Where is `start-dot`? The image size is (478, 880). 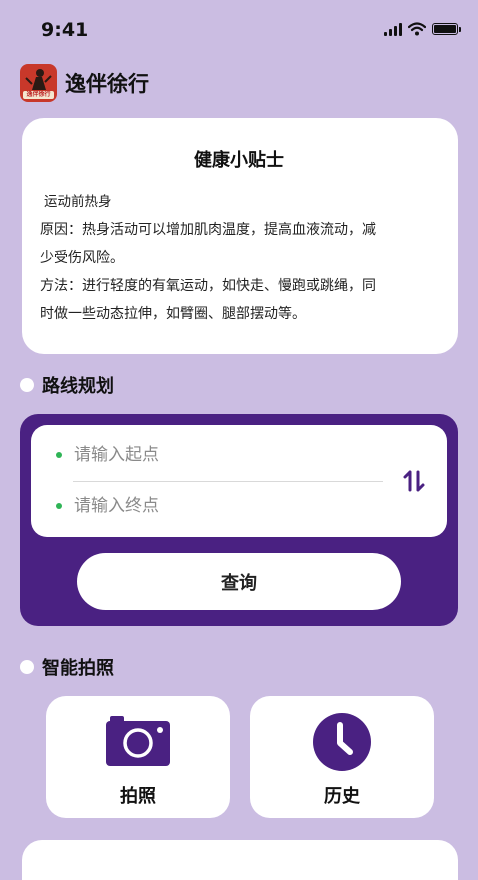
start-dot is located at coordinates (59, 455).